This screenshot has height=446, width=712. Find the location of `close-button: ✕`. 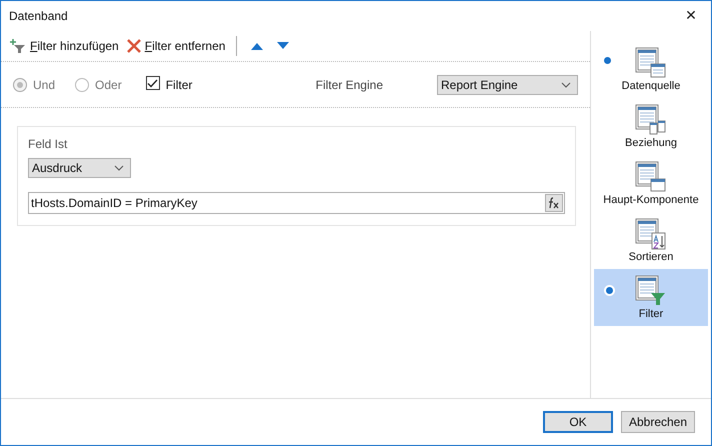

close-button: ✕ is located at coordinates (691, 16).